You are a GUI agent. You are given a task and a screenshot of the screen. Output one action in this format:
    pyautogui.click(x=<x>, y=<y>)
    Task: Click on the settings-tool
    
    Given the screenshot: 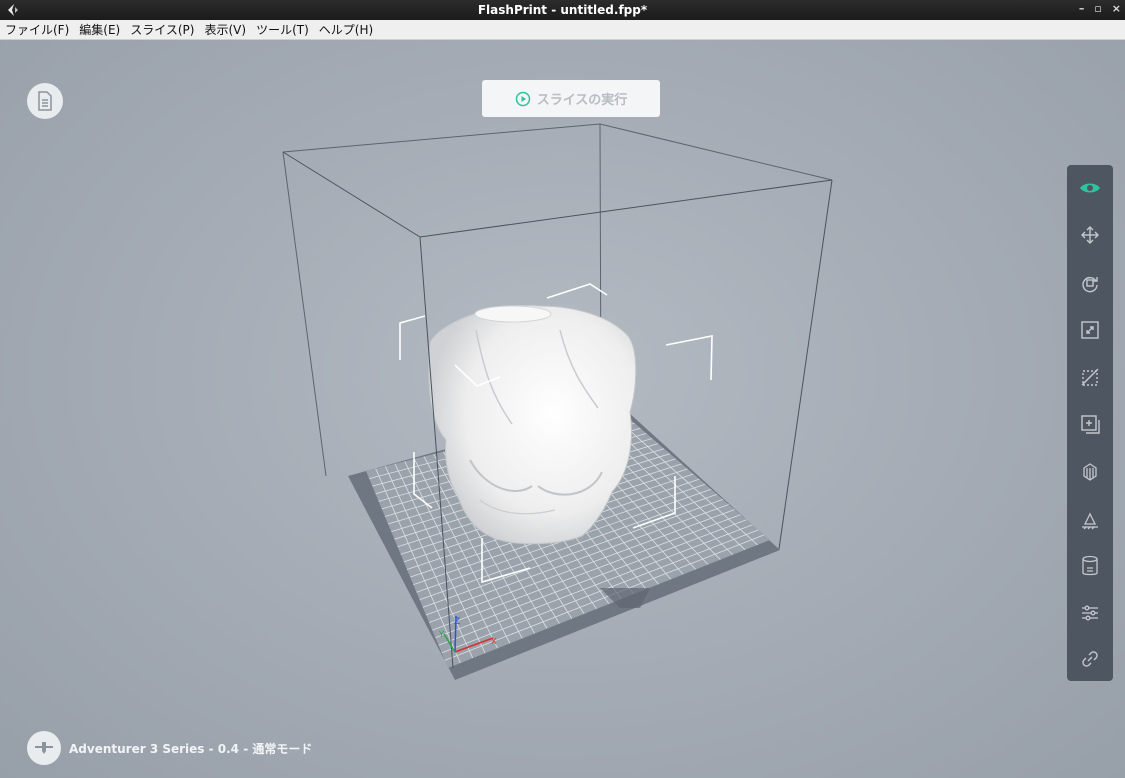 What is the action you would take?
    pyautogui.click(x=1090, y=613)
    